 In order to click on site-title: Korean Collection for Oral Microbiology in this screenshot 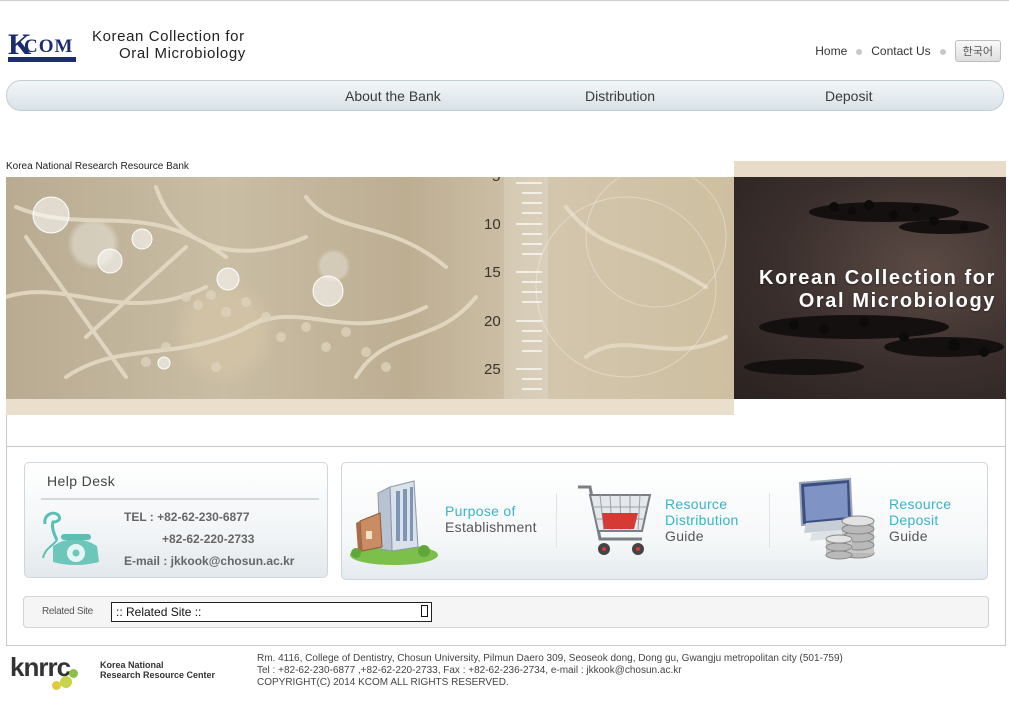, I will do `click(169, 45)`.